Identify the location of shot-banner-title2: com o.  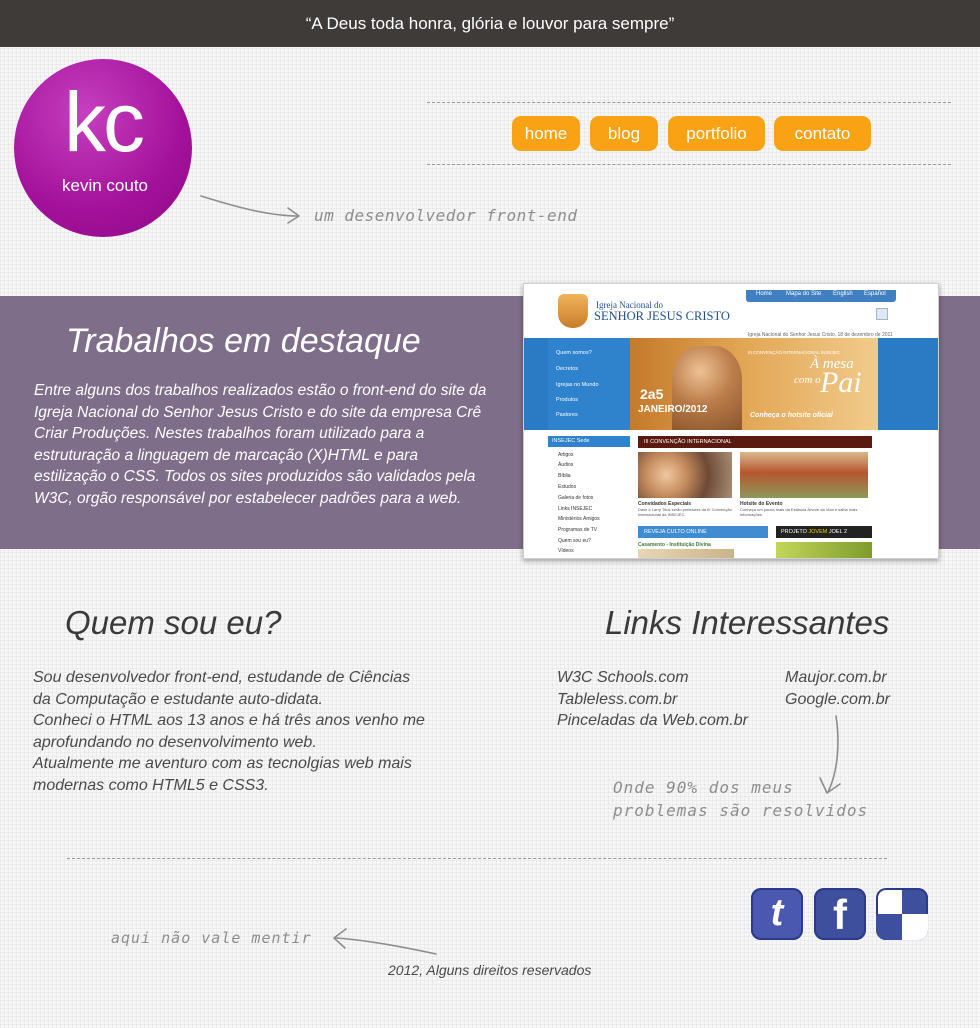
(807, 380).